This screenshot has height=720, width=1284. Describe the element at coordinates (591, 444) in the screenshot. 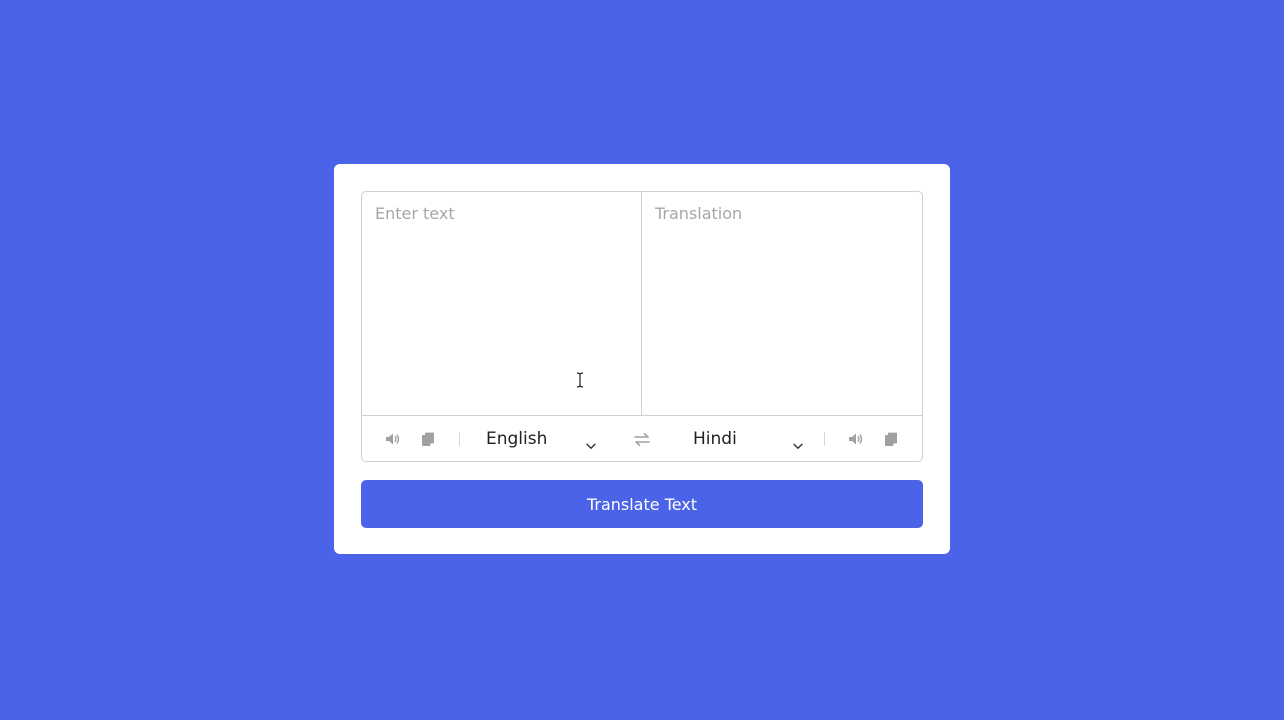

I see `source-chevron-down-icon` at that location.